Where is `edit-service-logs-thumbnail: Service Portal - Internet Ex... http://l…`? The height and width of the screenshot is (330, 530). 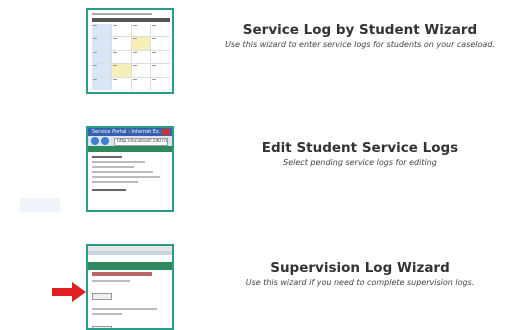 edit-service-logs-thumbnail: Service Portal - Internet Ex... http://l… is located at coordinates (130, 169).